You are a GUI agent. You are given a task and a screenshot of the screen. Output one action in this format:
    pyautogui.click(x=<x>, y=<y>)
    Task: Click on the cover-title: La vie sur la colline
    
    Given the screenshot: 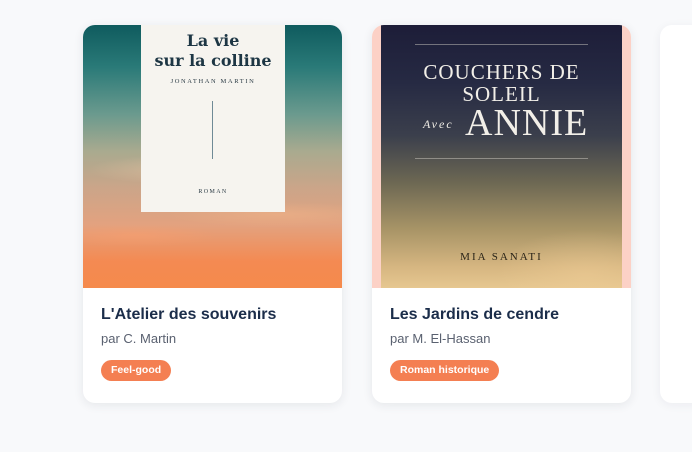 What is the action you would take?
    pyautogui.click(x=213, y=50)
    